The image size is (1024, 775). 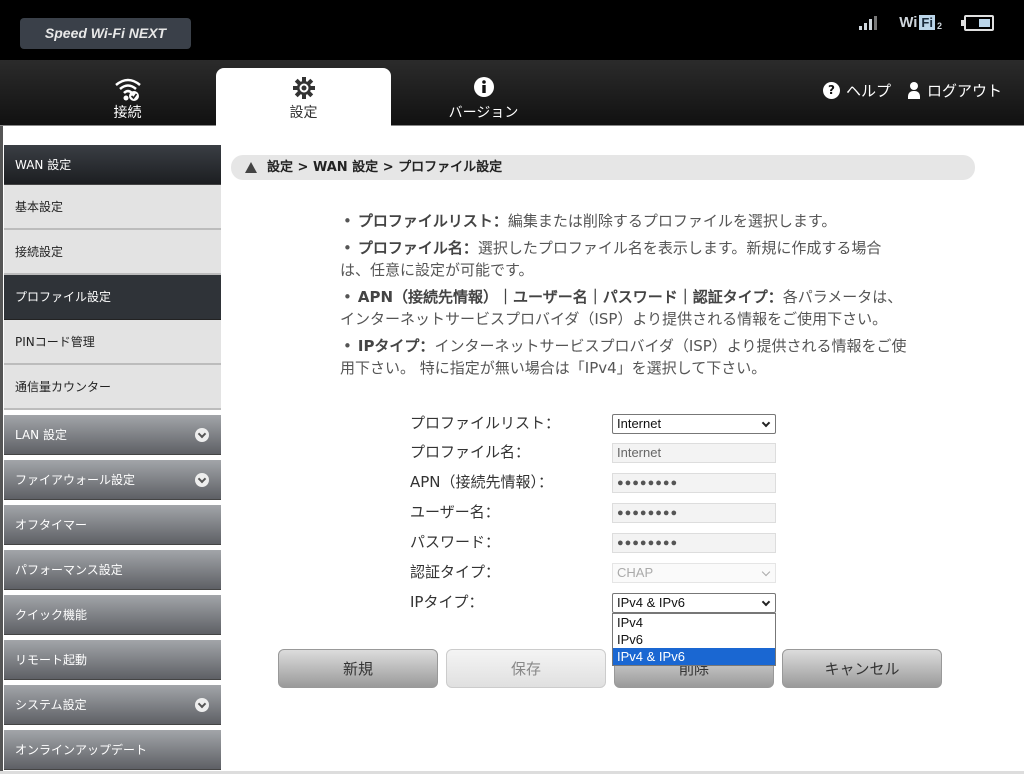 I want to click on profile-list-select: Internet, so click(x=694, y=424).